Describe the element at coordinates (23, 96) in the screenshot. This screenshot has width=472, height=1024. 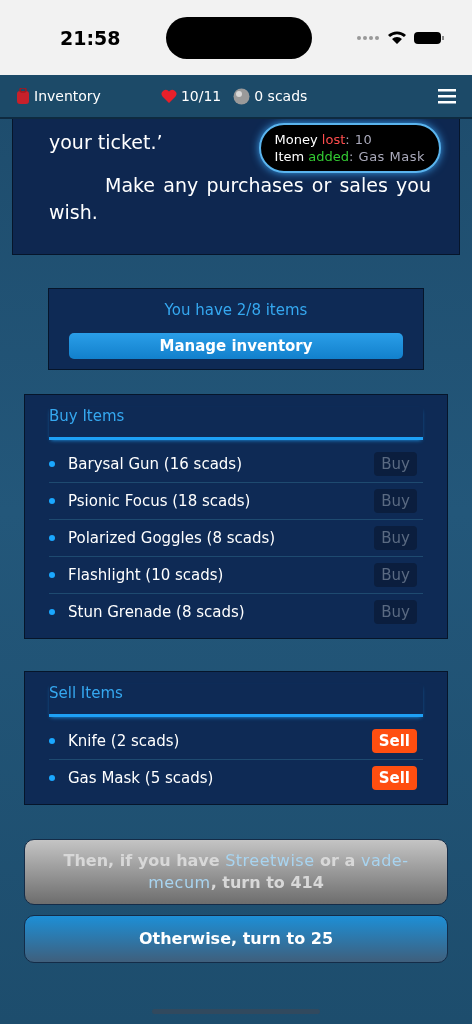
I see `backpack-icon` at that location.